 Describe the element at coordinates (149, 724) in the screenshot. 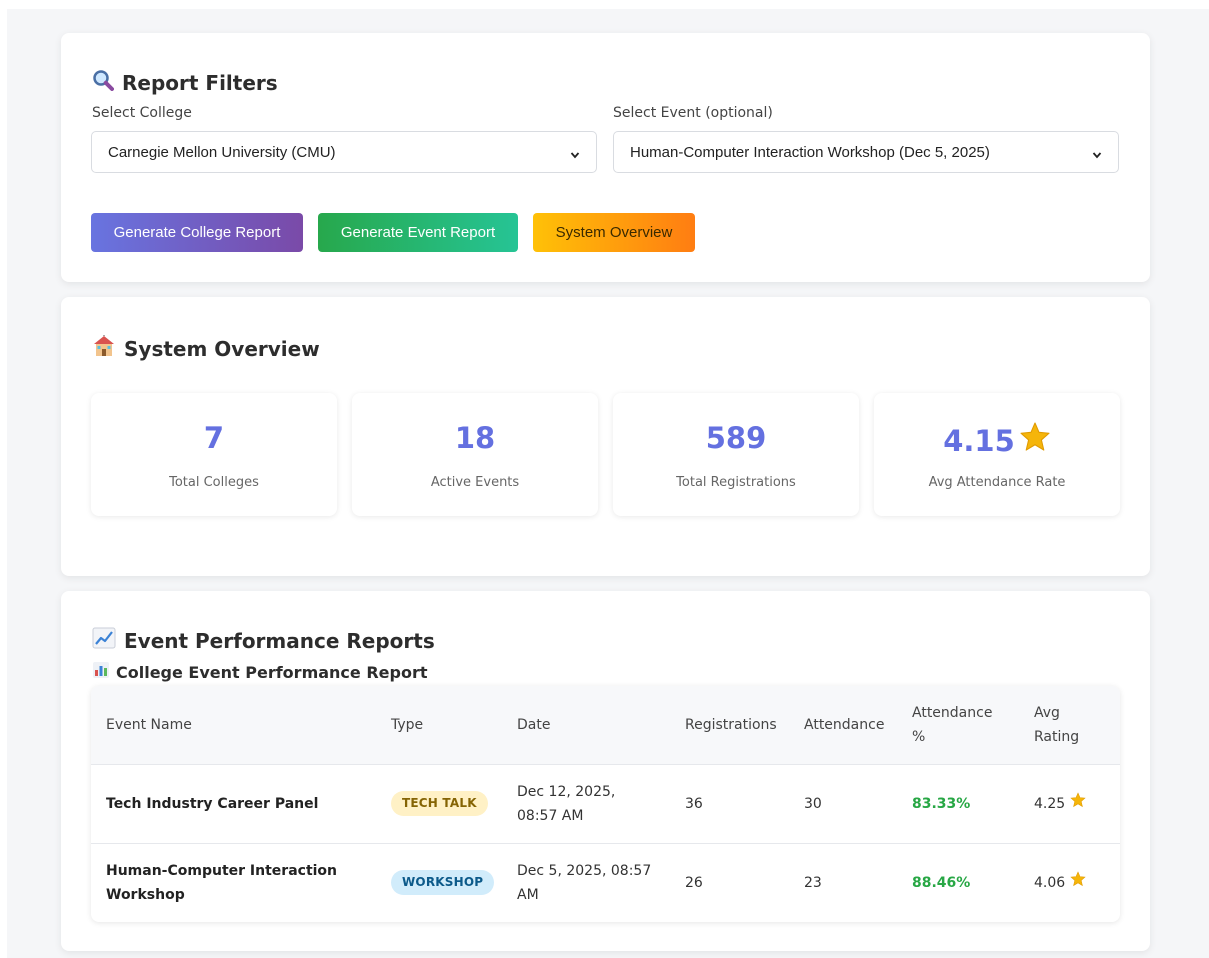

I see `column-header-event-name: Event Name` at that location.